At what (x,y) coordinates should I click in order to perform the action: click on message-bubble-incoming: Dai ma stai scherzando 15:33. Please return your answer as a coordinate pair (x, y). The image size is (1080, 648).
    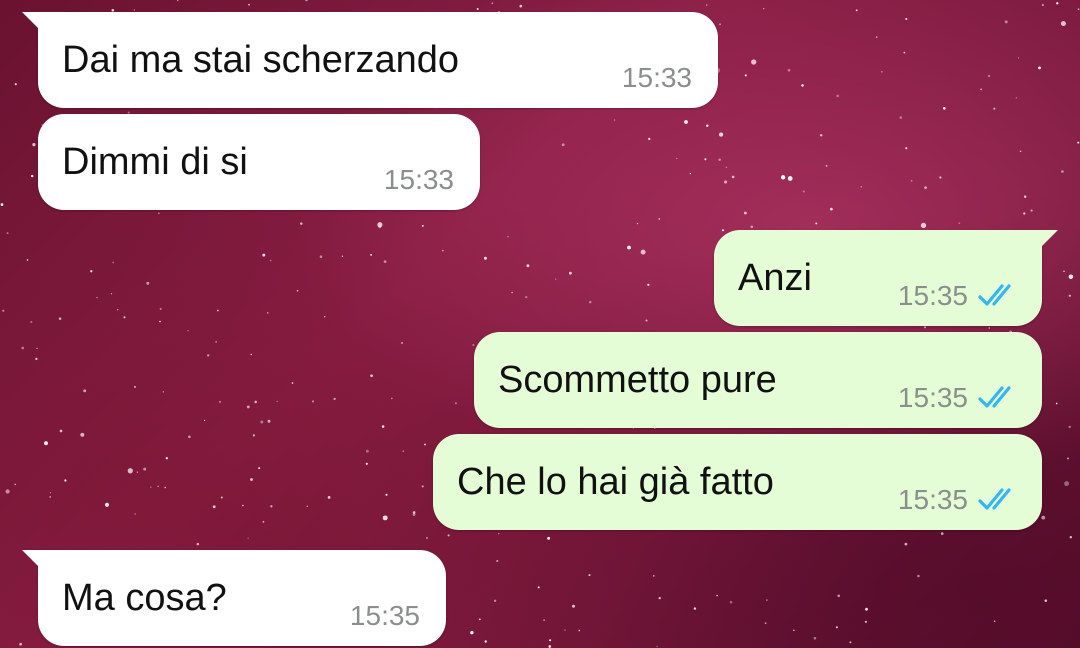
    Looking at the image, I should click on (370, 60).